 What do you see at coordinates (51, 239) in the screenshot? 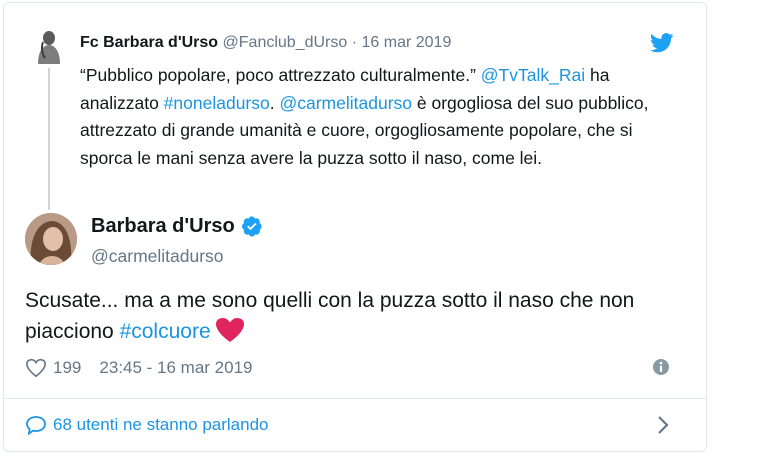
I see `main-avatar` at bounding box center [51, 239].